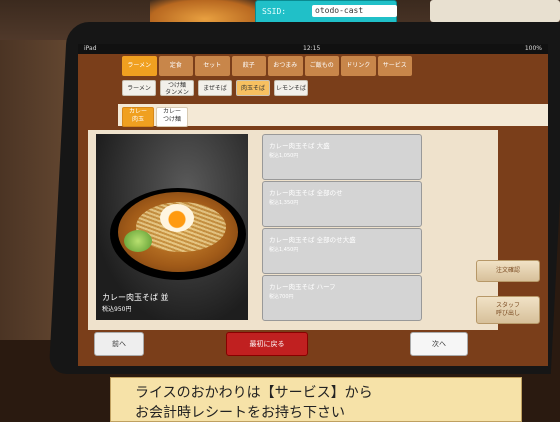  What do you see at coordinates (358, 66) in the screenshot?
I see `tab-drink: ドリンク` at bounding box center [358, 66].